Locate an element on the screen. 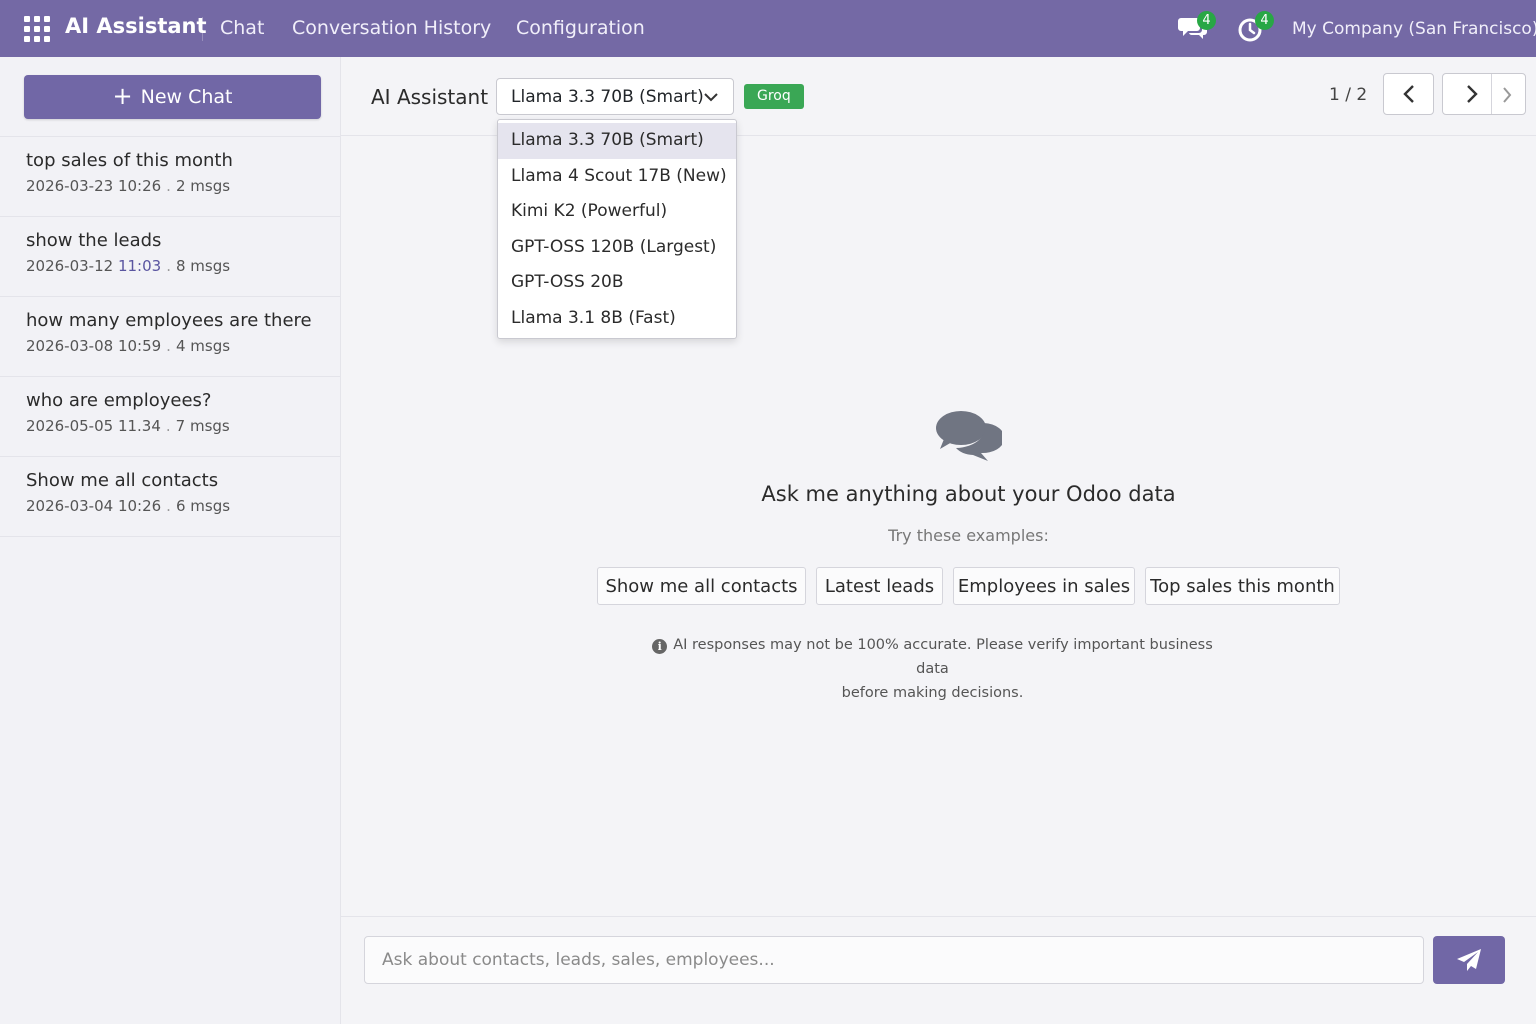  message-composer is located at coordinates (938, 970).